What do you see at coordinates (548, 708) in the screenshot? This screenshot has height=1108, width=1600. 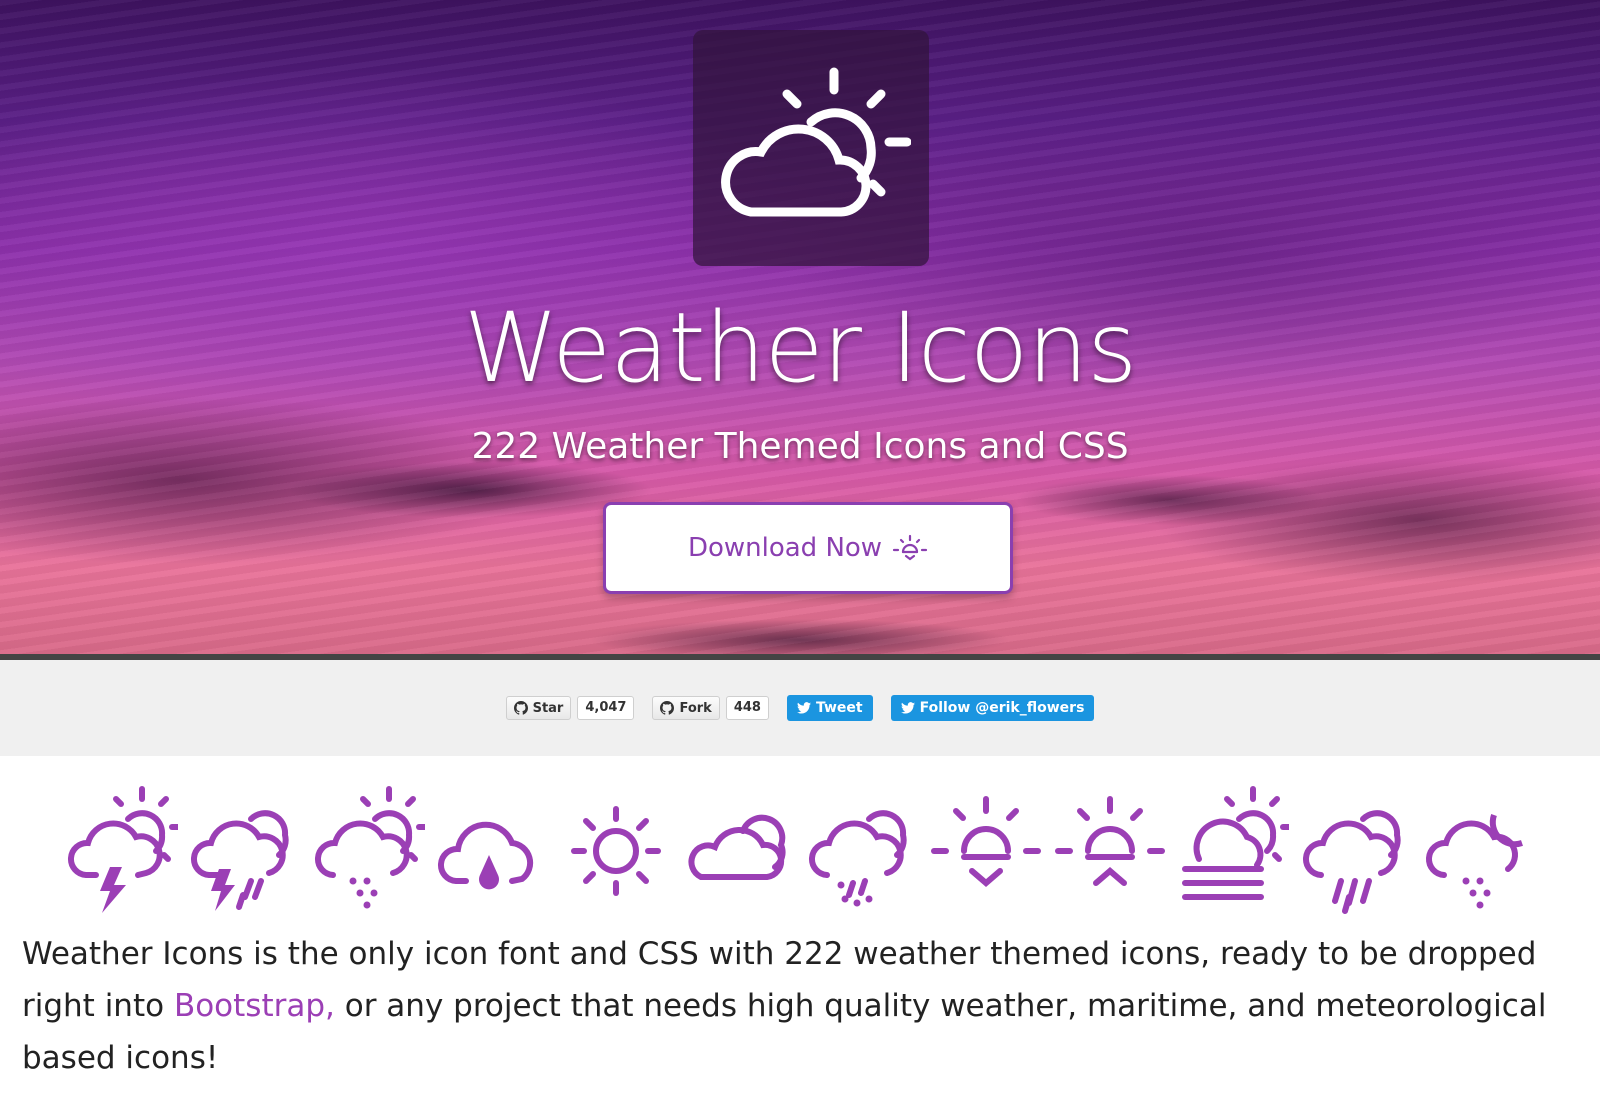 I see `github-star-label: Star` at bounding box center [548, 708].